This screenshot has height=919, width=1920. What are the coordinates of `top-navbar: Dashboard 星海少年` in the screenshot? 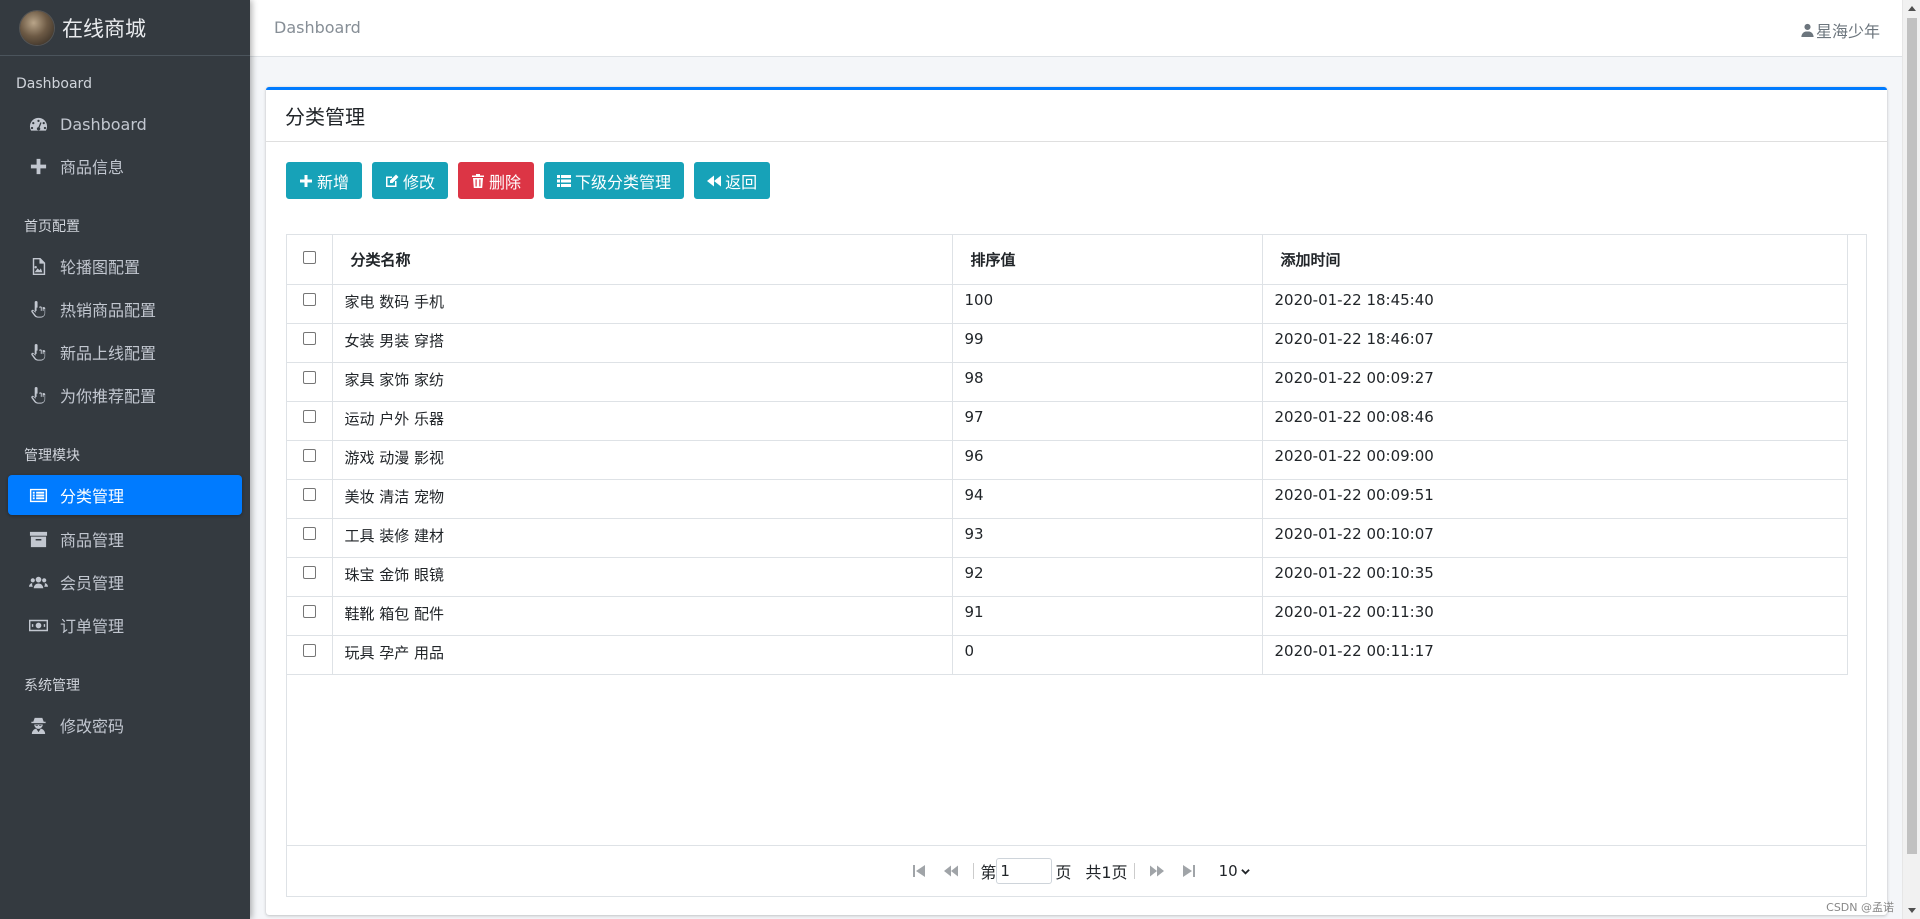 It's located at (1076, 28).